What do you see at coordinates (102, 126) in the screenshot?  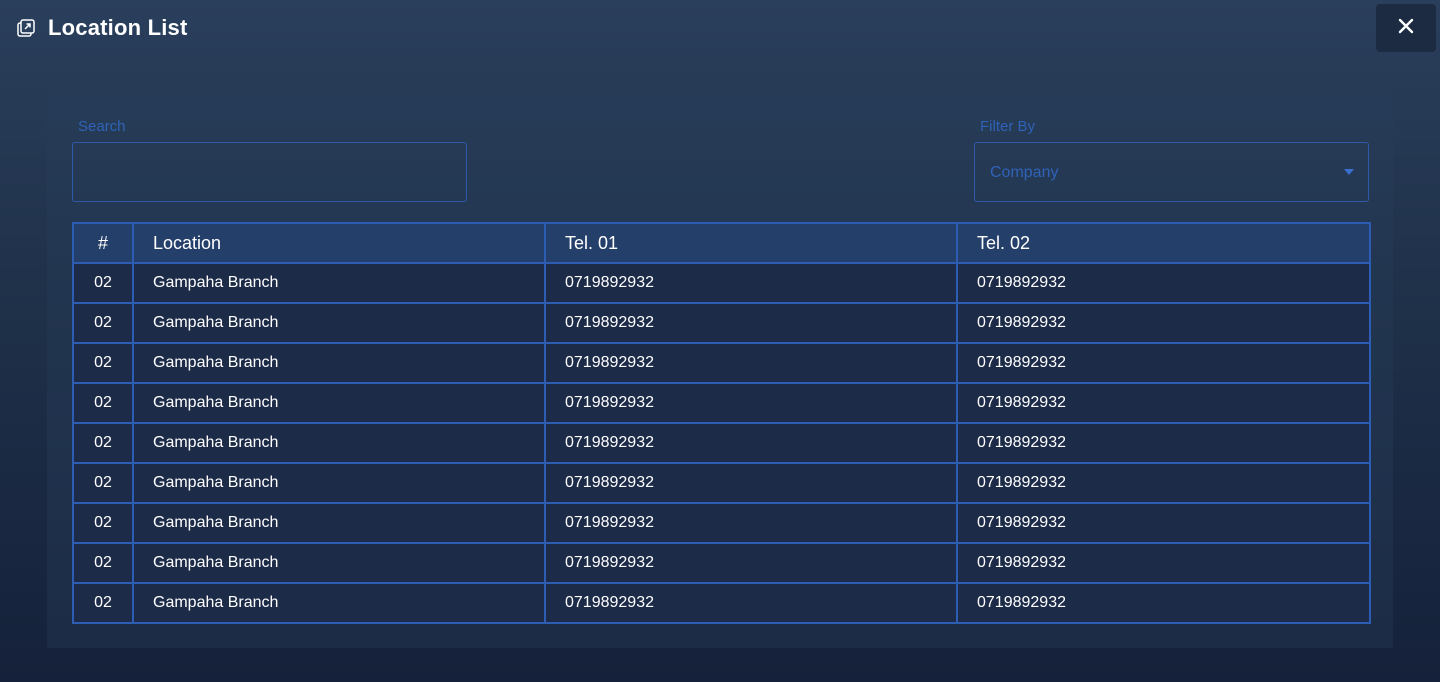 I see `search-label: Search` at bounding box center [102, 126].